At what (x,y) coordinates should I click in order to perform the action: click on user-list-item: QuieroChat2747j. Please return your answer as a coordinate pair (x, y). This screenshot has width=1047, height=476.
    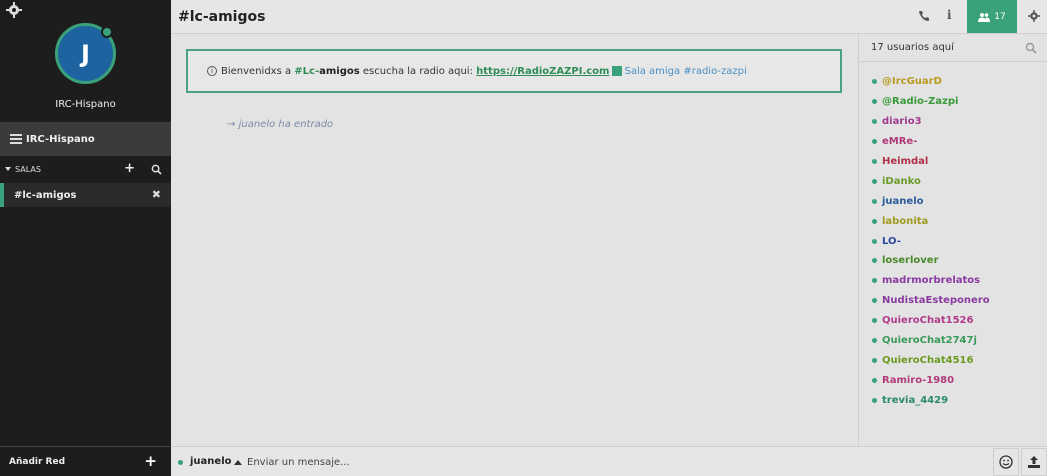
    Looking at the image, I should click on (931, 341).